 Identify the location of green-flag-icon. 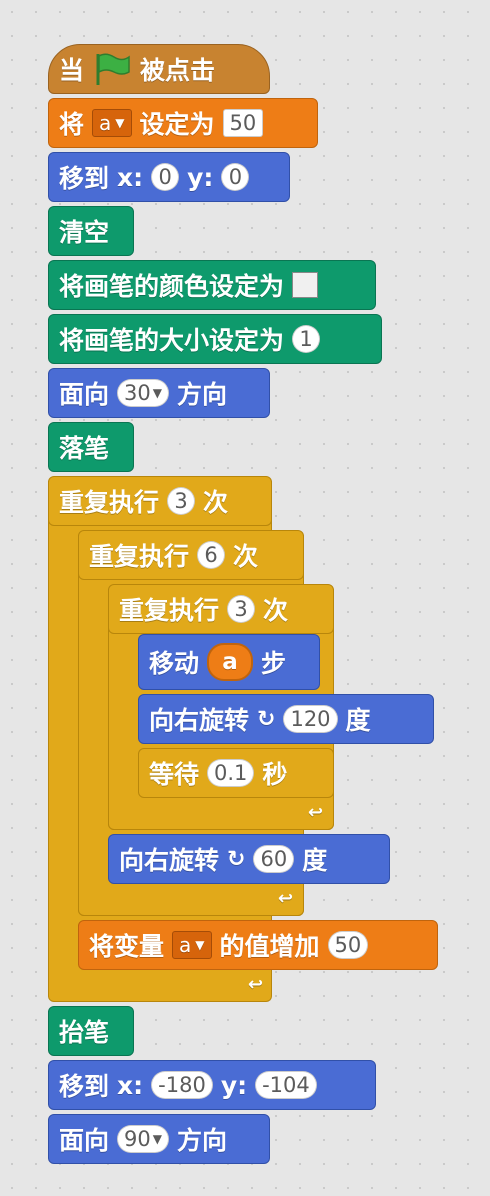
(113, 69).